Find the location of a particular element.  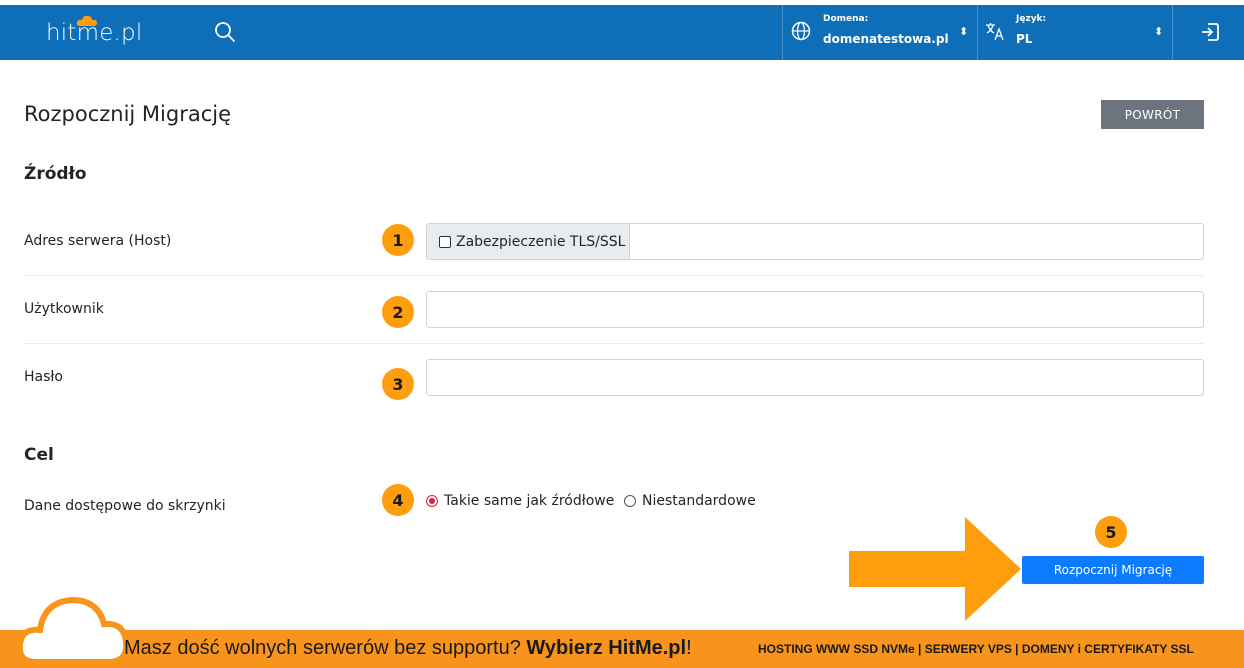

domain-value: domenatestowa.pl is located at coordinates (886, 39).